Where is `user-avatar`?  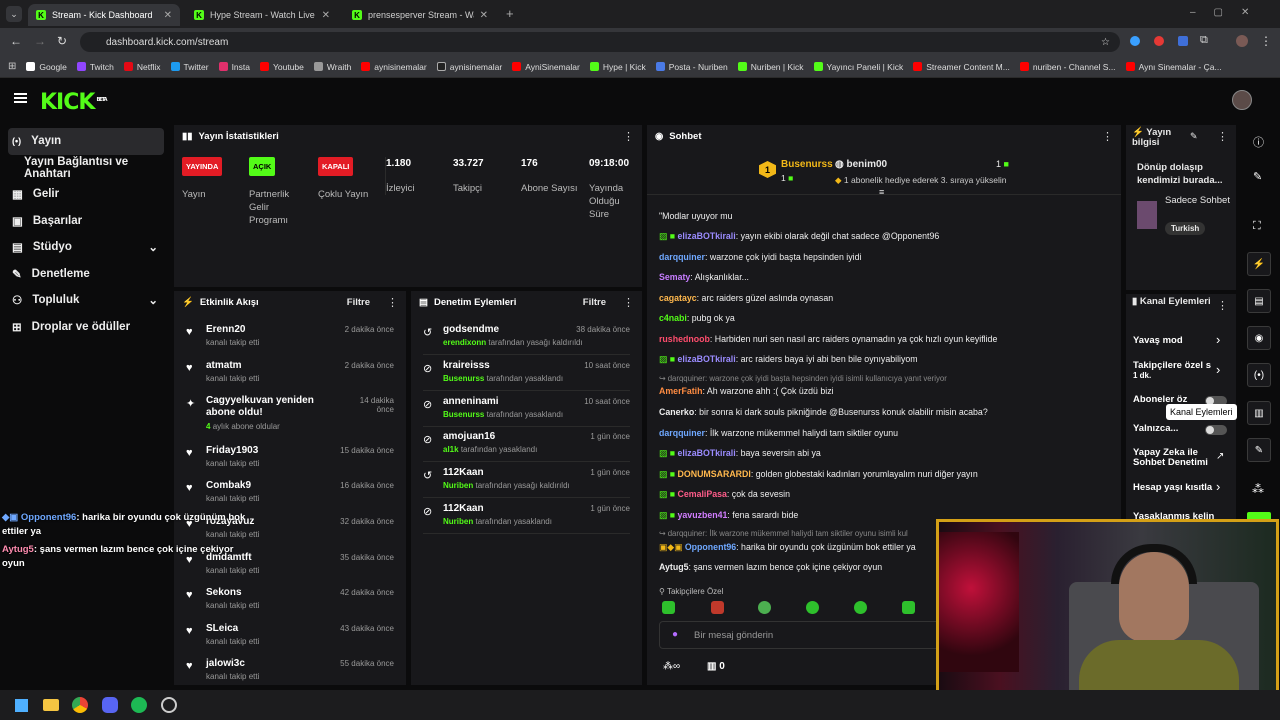
user-avatar is located at coordinates (1242, 100).